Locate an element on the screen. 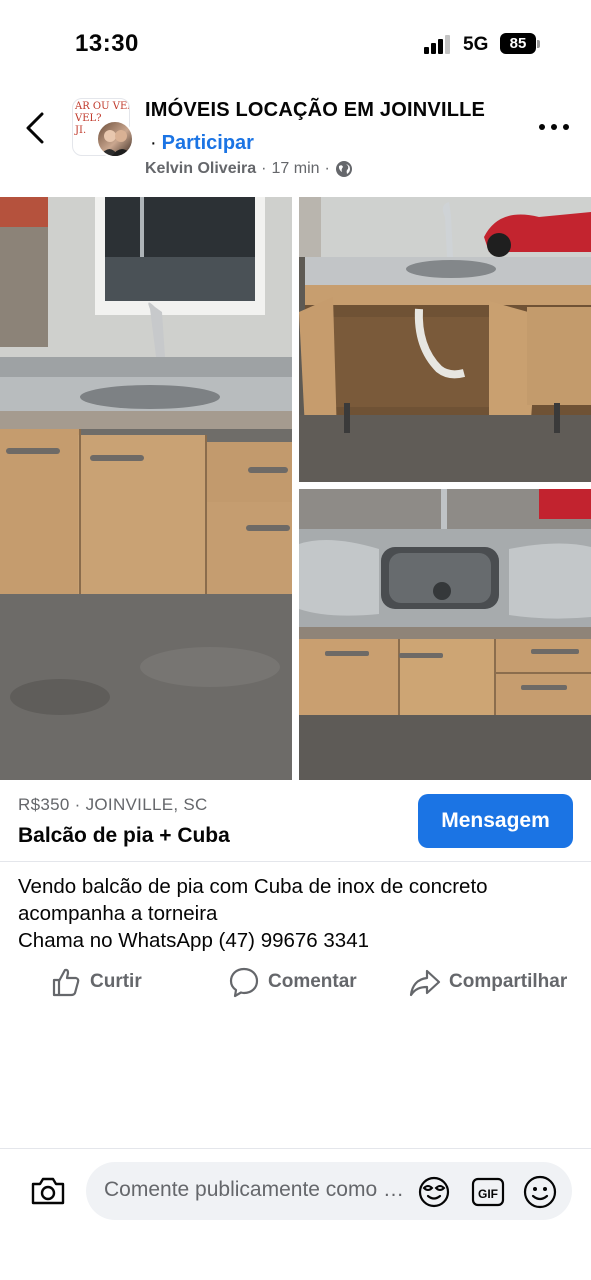  share-label: Compartilhar is located at coordinates (508, 981).